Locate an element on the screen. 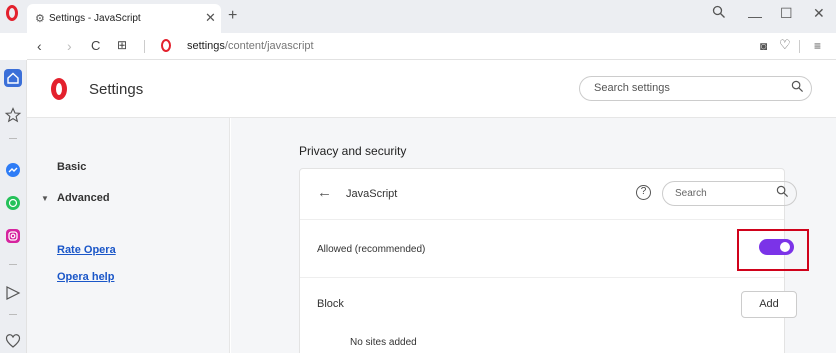 The height and width of the screenshot is (353, 836). no-sites-text: No sites added is located at coordinates (383, 342).